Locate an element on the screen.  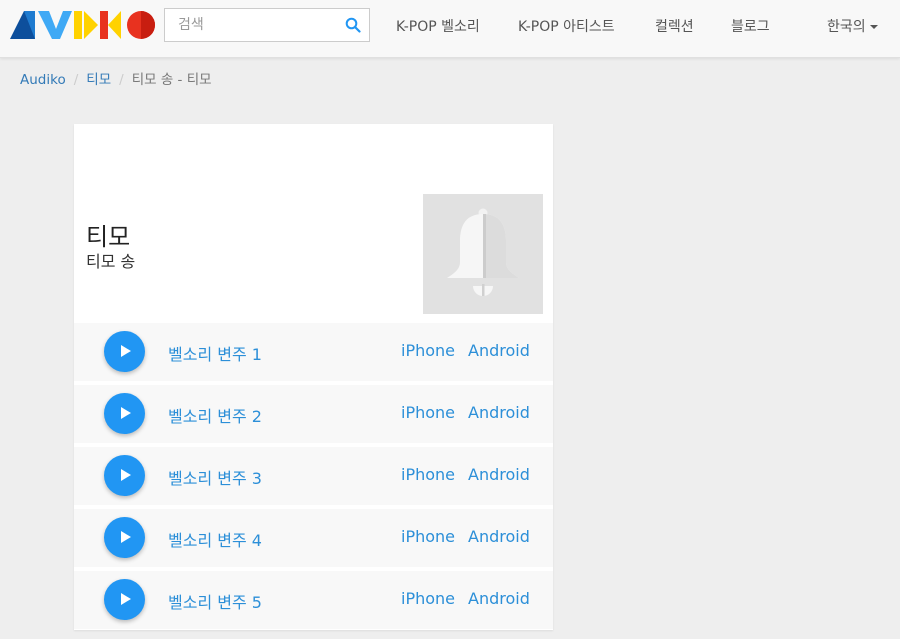
ringtone-title: 벨소리 변주 5 is located at coordinates (215, 601).